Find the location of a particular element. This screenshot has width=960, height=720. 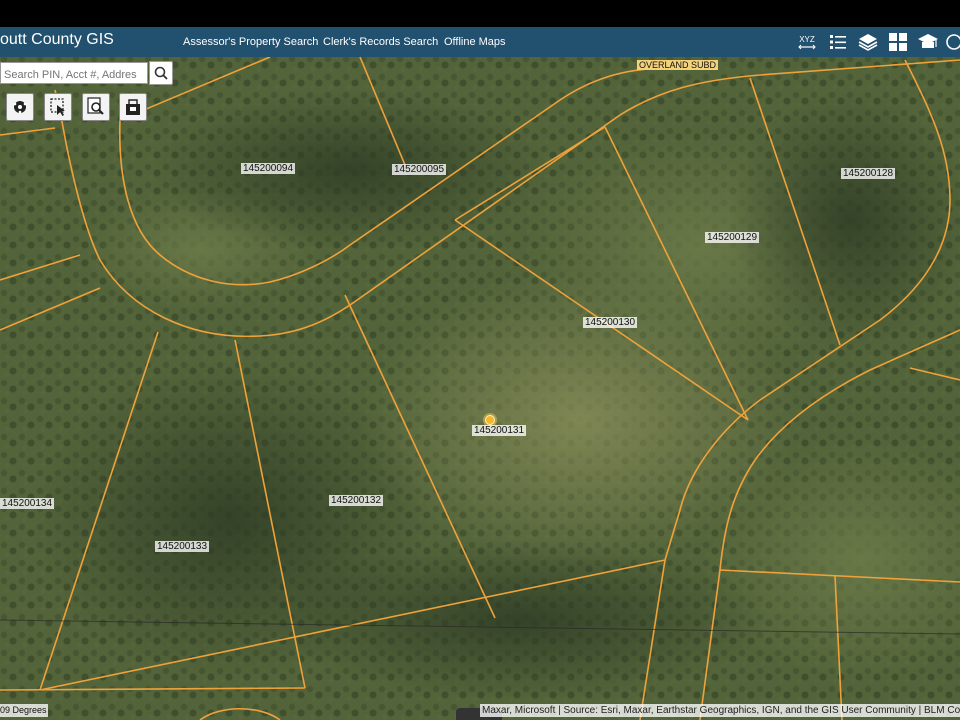

parcel-label: 145200095 is located at coordinates (419, 169).